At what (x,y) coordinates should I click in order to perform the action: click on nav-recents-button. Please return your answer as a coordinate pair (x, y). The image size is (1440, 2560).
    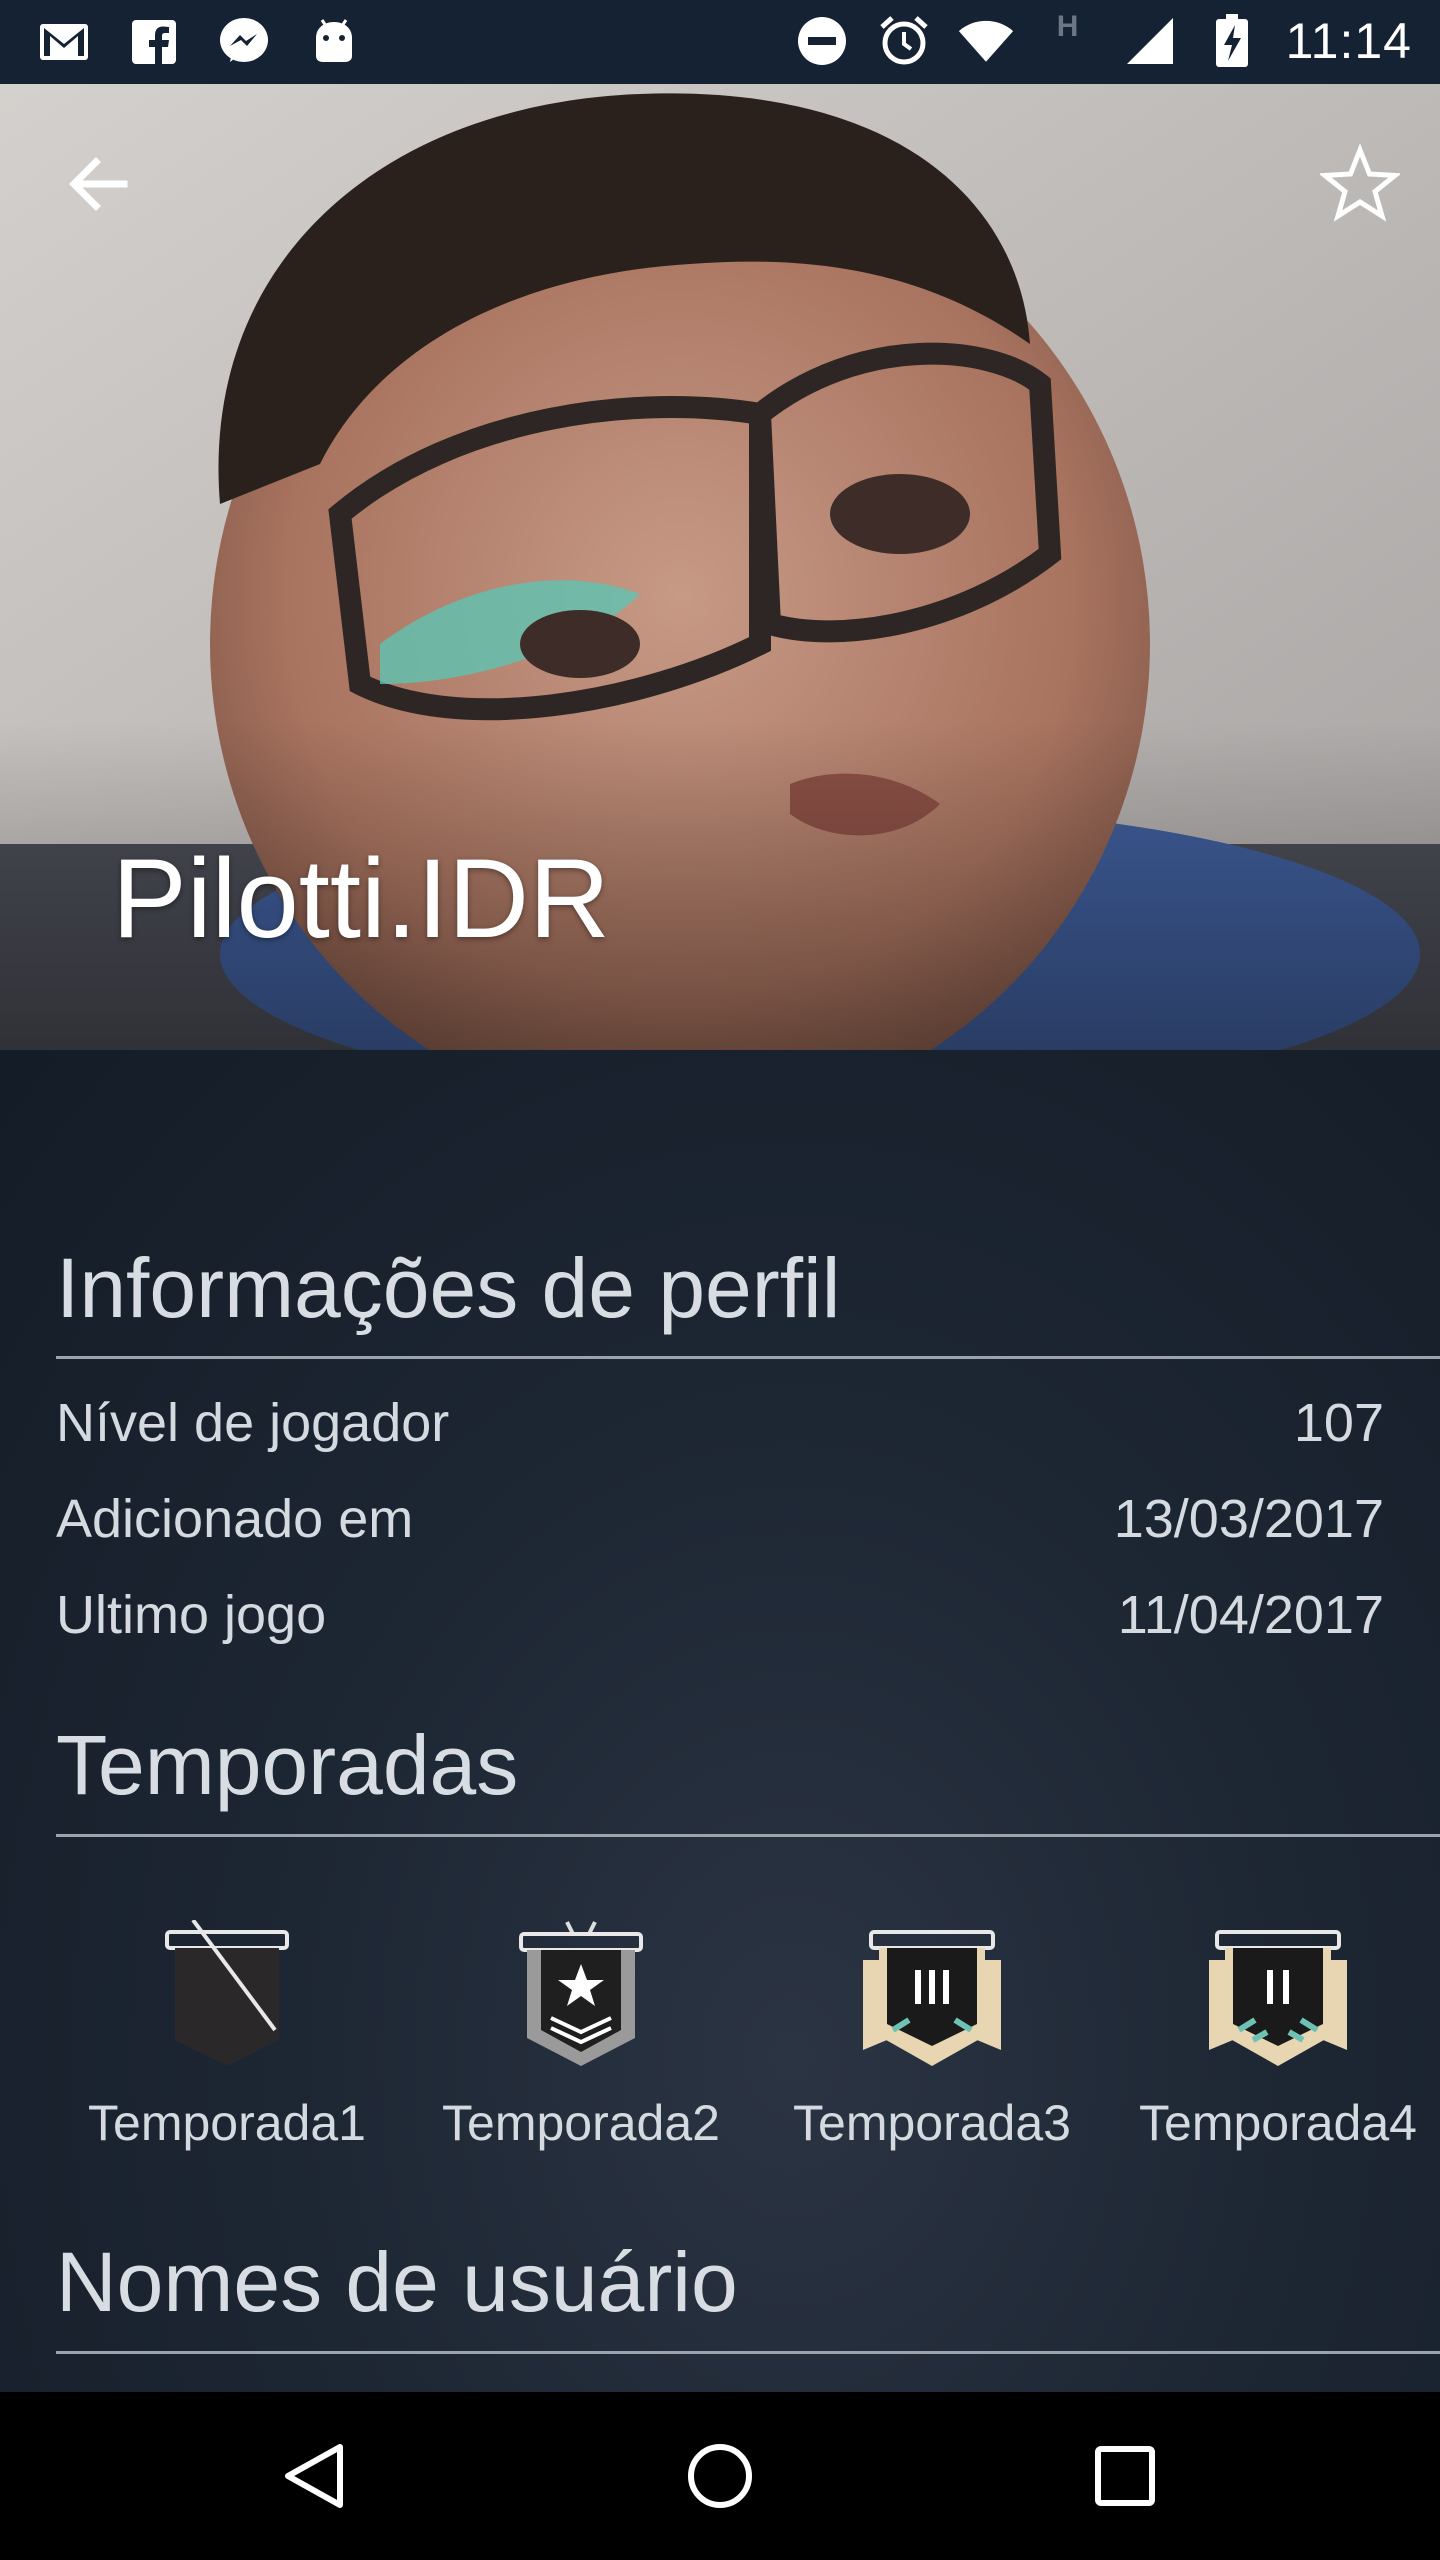
    Looking at the image, I should click on (1125, 2476).